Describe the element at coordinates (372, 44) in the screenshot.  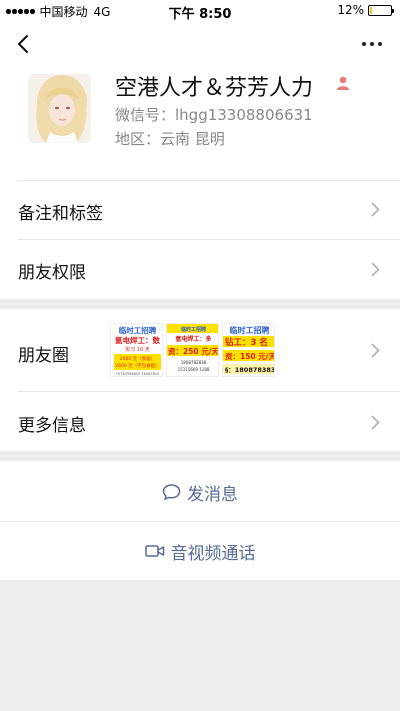
I see `ellipsis-icon` at that location.